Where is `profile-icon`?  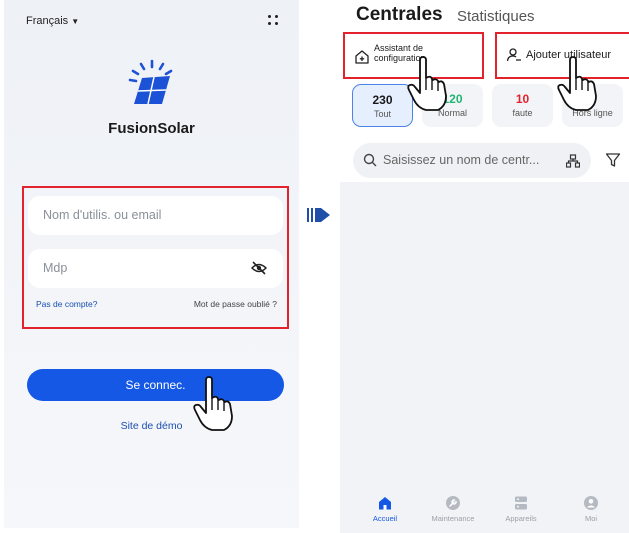 profile-icon is located at coordinates (591, 503).